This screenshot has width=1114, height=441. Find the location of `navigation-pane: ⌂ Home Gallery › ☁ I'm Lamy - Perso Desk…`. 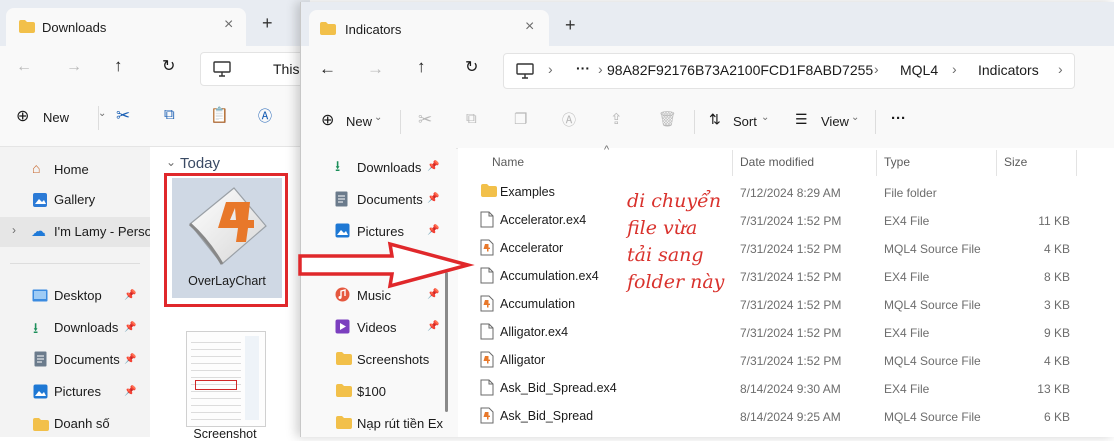

navigation-pane: ⌂ Home Gallery › ☁ I'm Lamy - Perso Desk… is located at coordinates (76, 292).